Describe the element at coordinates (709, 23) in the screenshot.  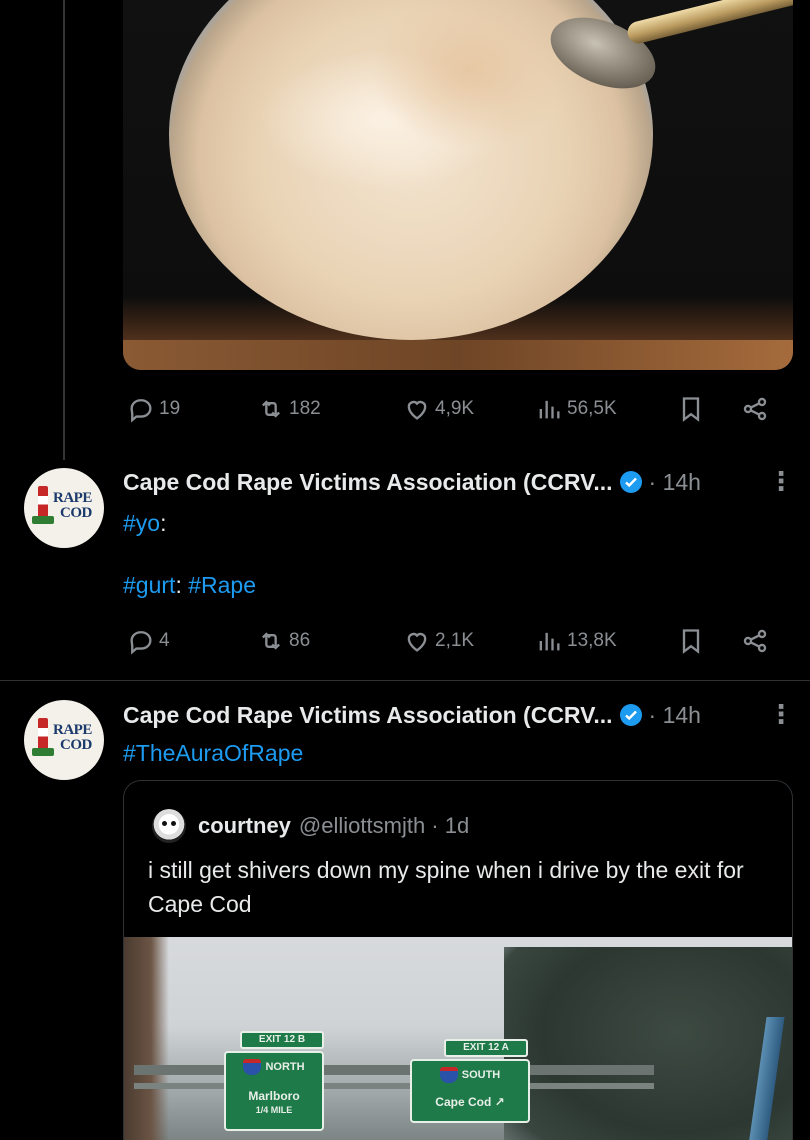
I see `spoon-handle` at that location.